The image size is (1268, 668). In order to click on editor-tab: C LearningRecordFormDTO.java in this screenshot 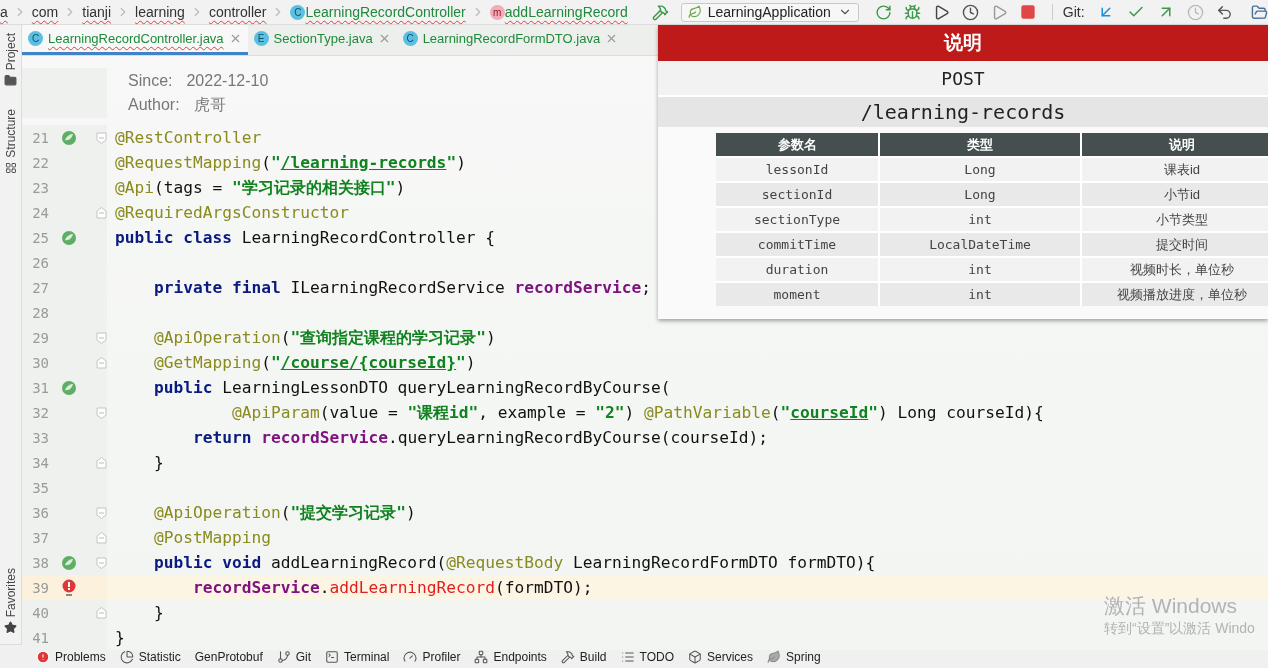, I will do `click(510, 40)`.